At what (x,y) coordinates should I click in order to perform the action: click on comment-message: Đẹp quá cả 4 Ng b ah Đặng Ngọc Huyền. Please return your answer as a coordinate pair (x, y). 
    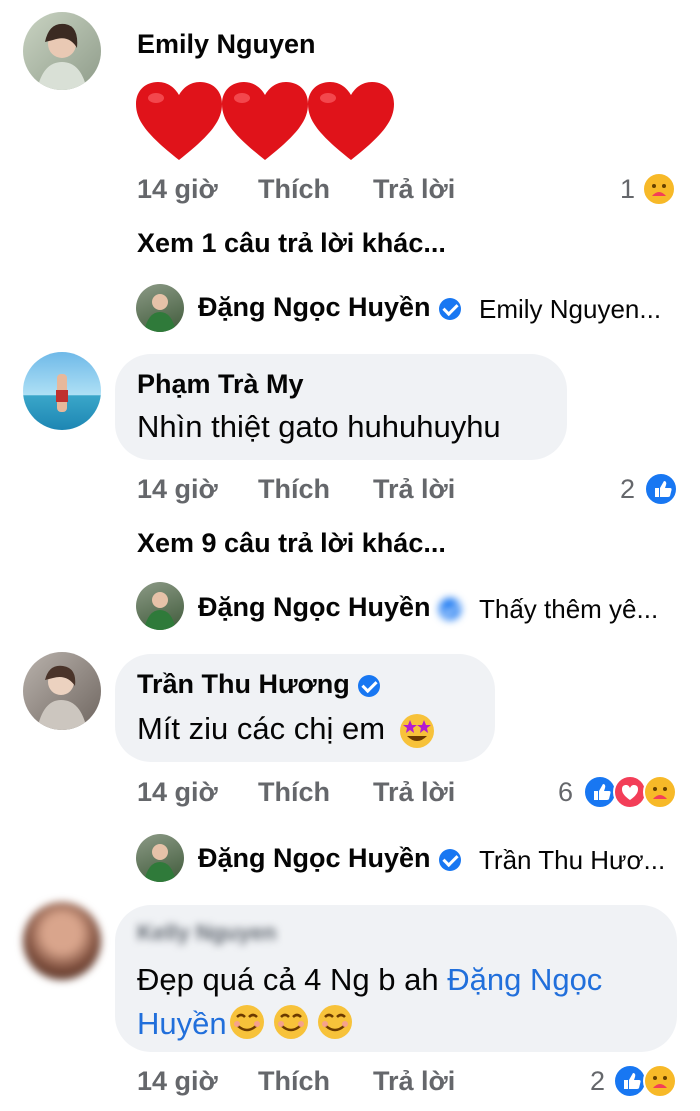
    Looking at the image, I should click on (369, 1002).